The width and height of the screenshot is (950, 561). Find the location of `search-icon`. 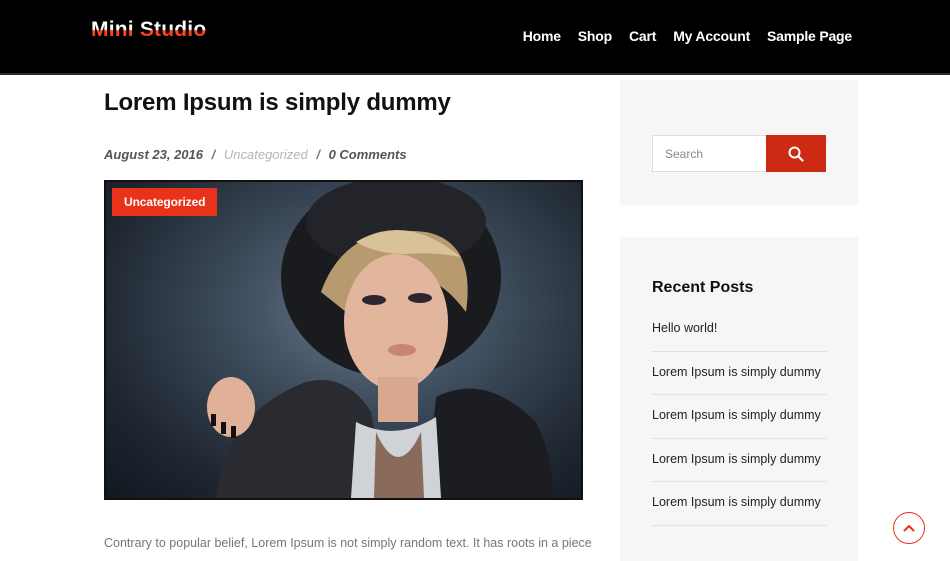

search-icon is located at coordinates (796, 154).